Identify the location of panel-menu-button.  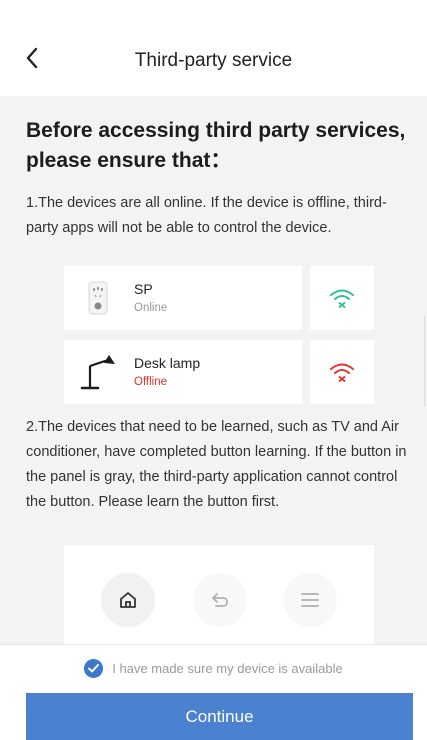
(310, 600).